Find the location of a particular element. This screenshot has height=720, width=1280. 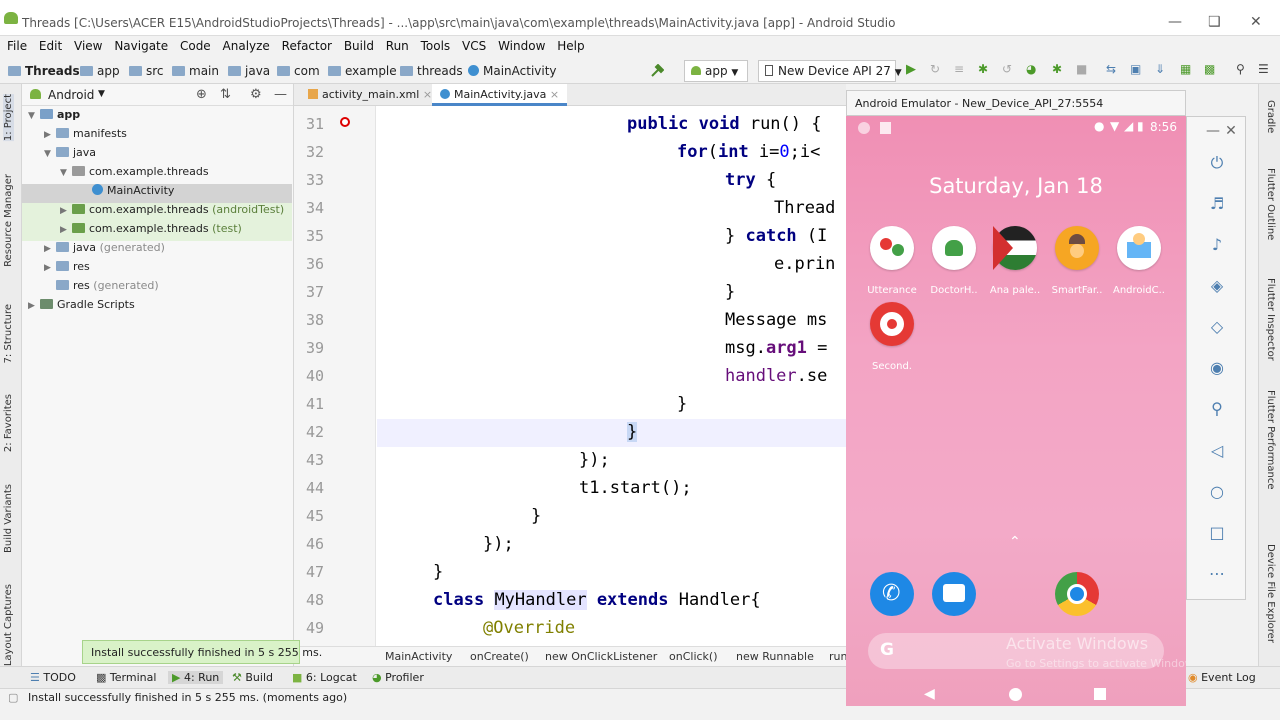

tool-gradle: Gradle is located at coordinates (1270, 116).